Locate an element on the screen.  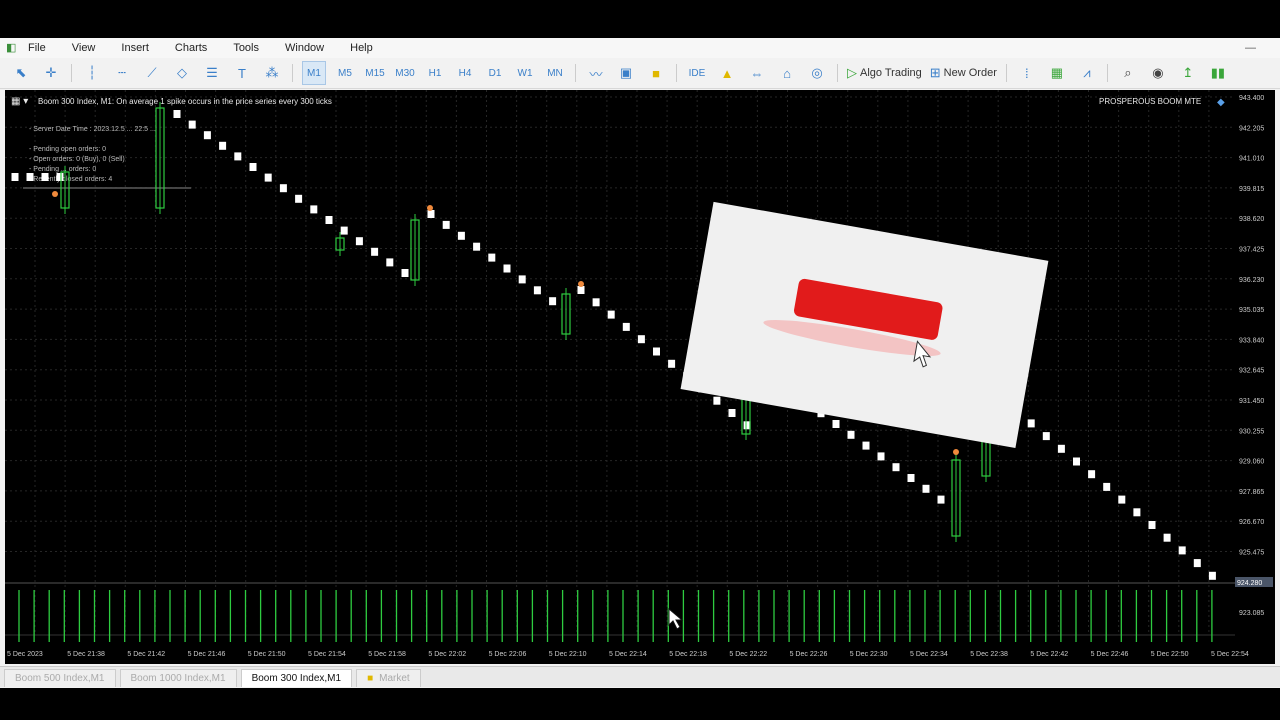
timeframe-m15: M15 is located at coordinates (375, 73).